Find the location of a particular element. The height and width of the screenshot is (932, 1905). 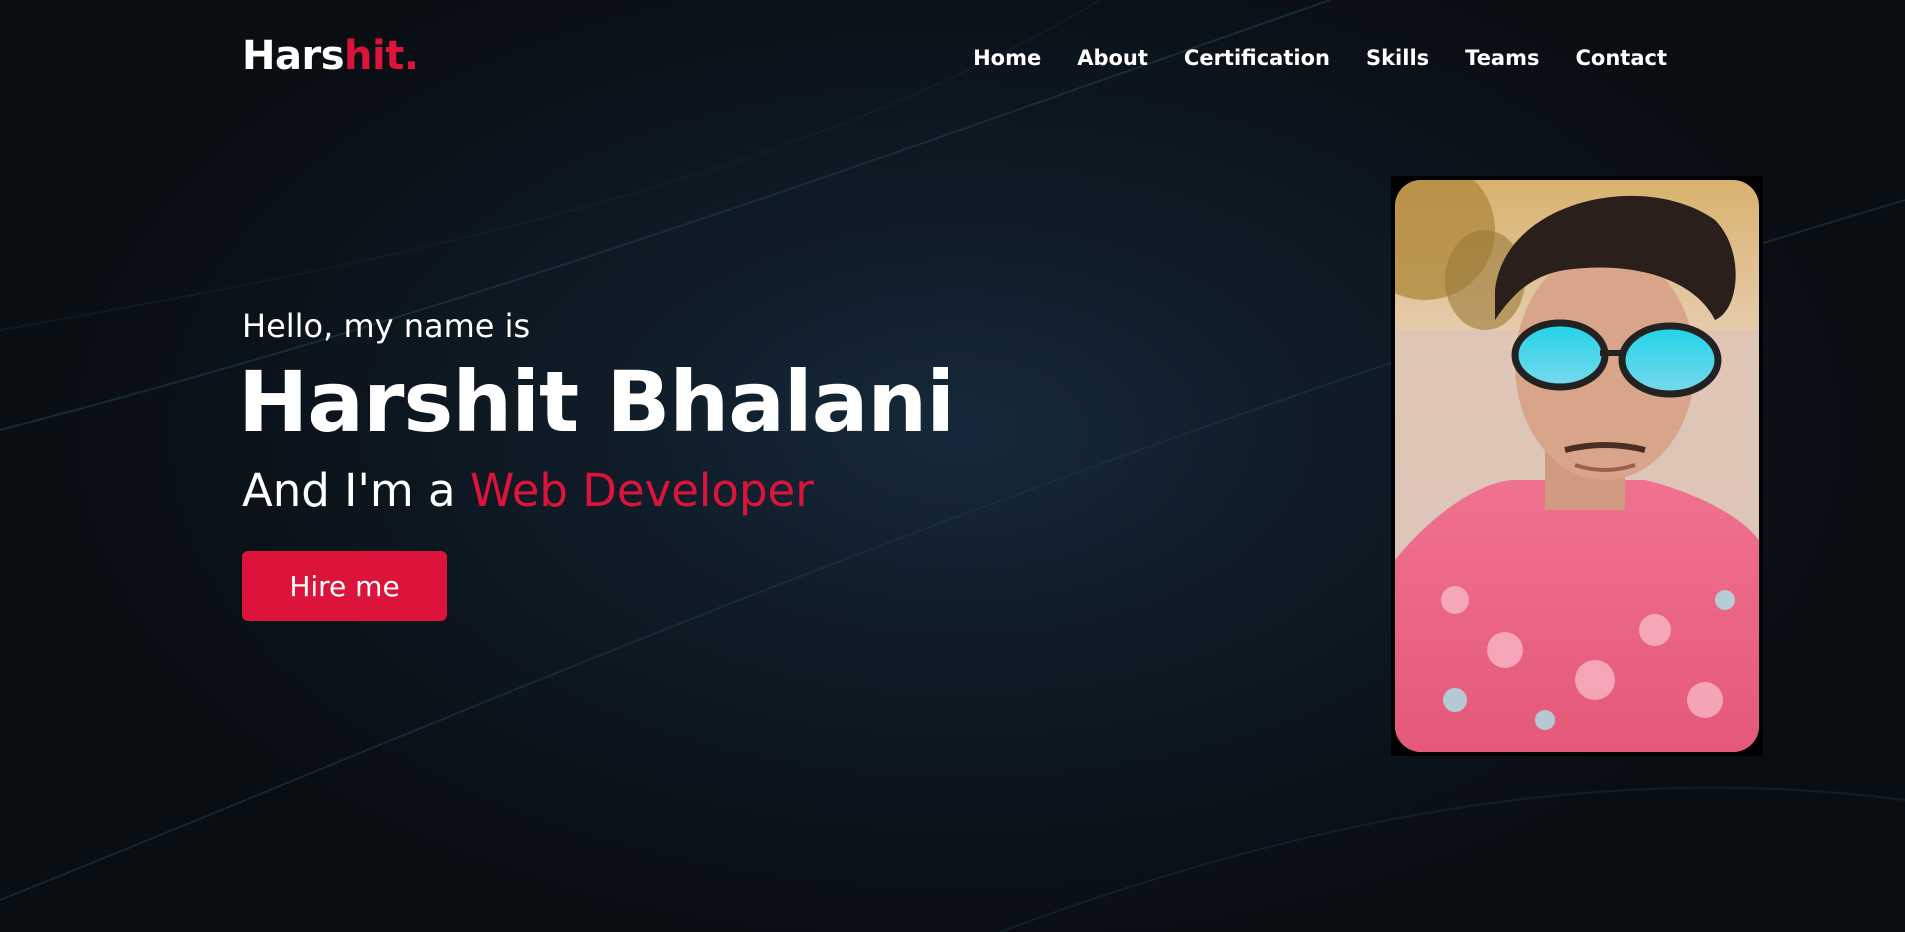

profile-photo-illustration is located at coordinates (1577, 466).